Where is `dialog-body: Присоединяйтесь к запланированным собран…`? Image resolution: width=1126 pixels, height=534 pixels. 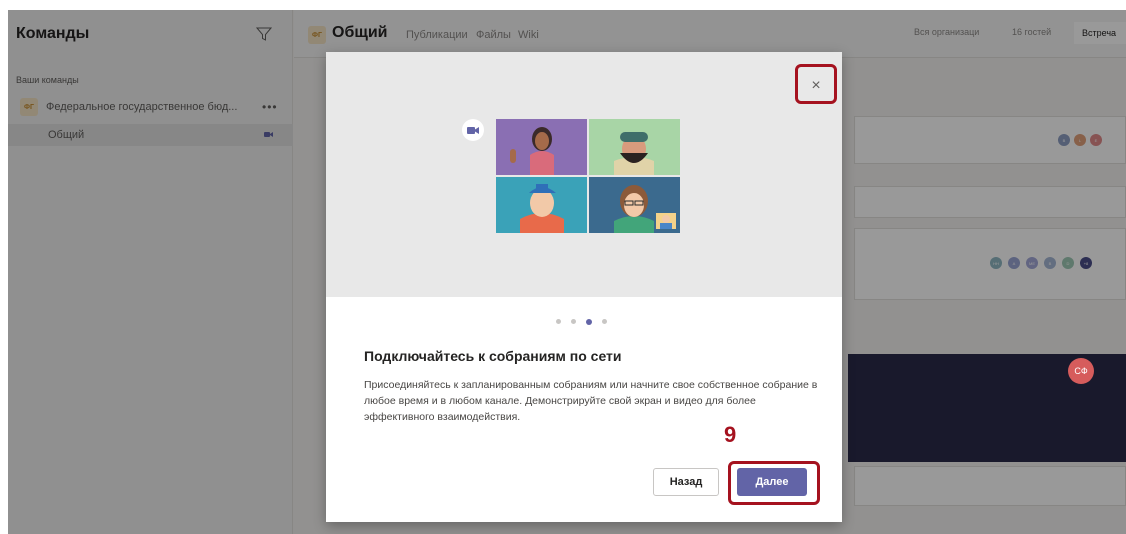
dialog-body: Присоединяйтесь к запланированным собран… is located at coordinates (591, 401).